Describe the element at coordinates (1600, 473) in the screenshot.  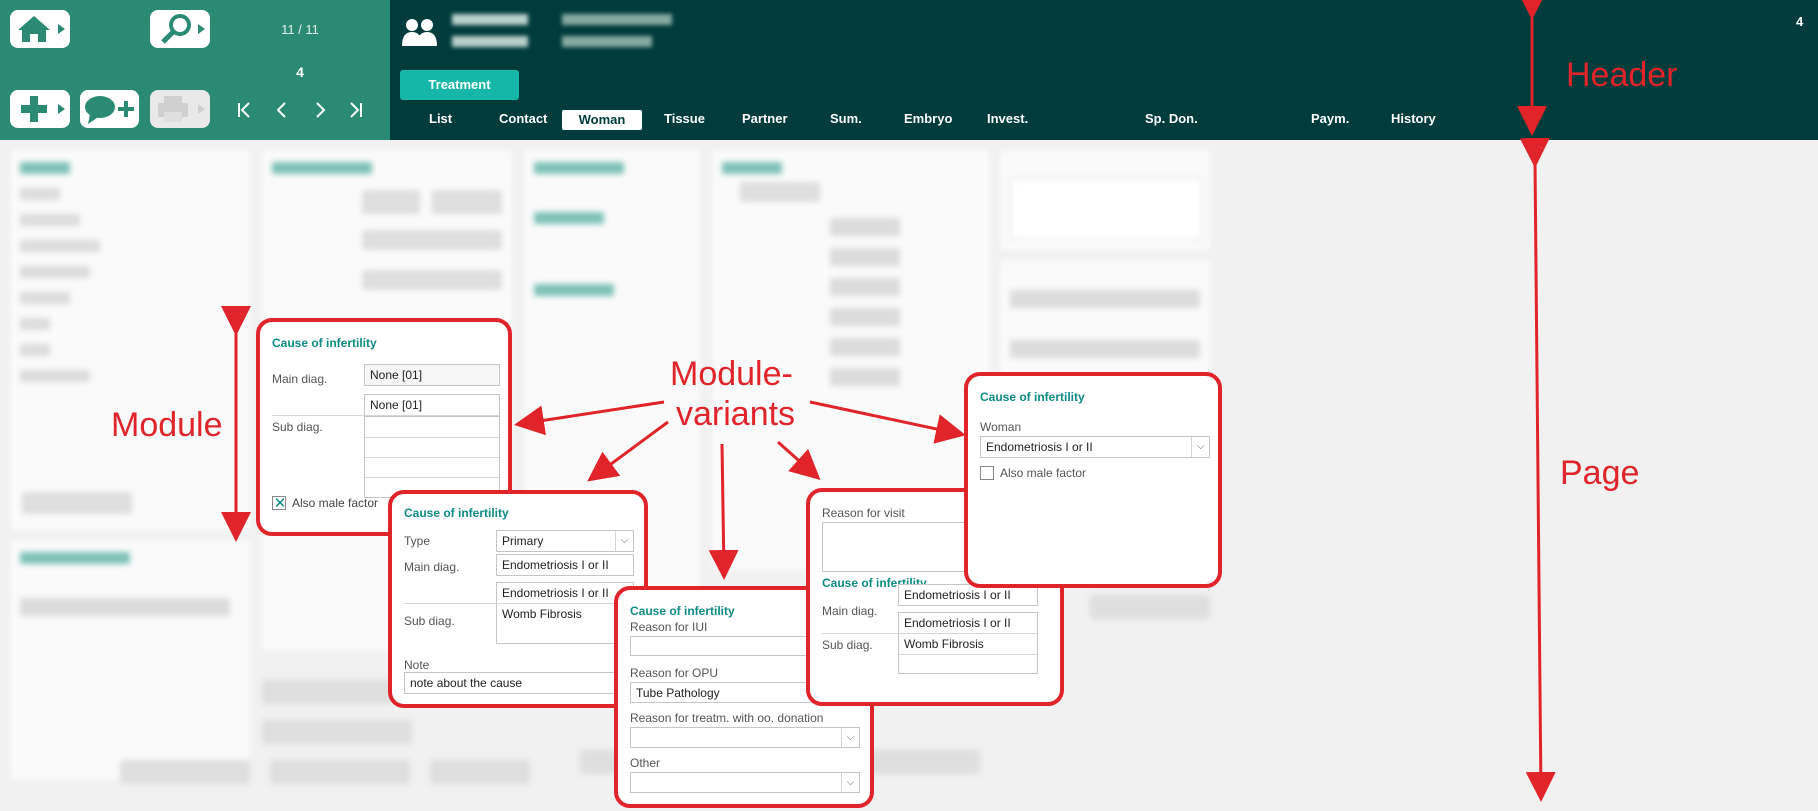
I see `page-annotation: Page` at that location.